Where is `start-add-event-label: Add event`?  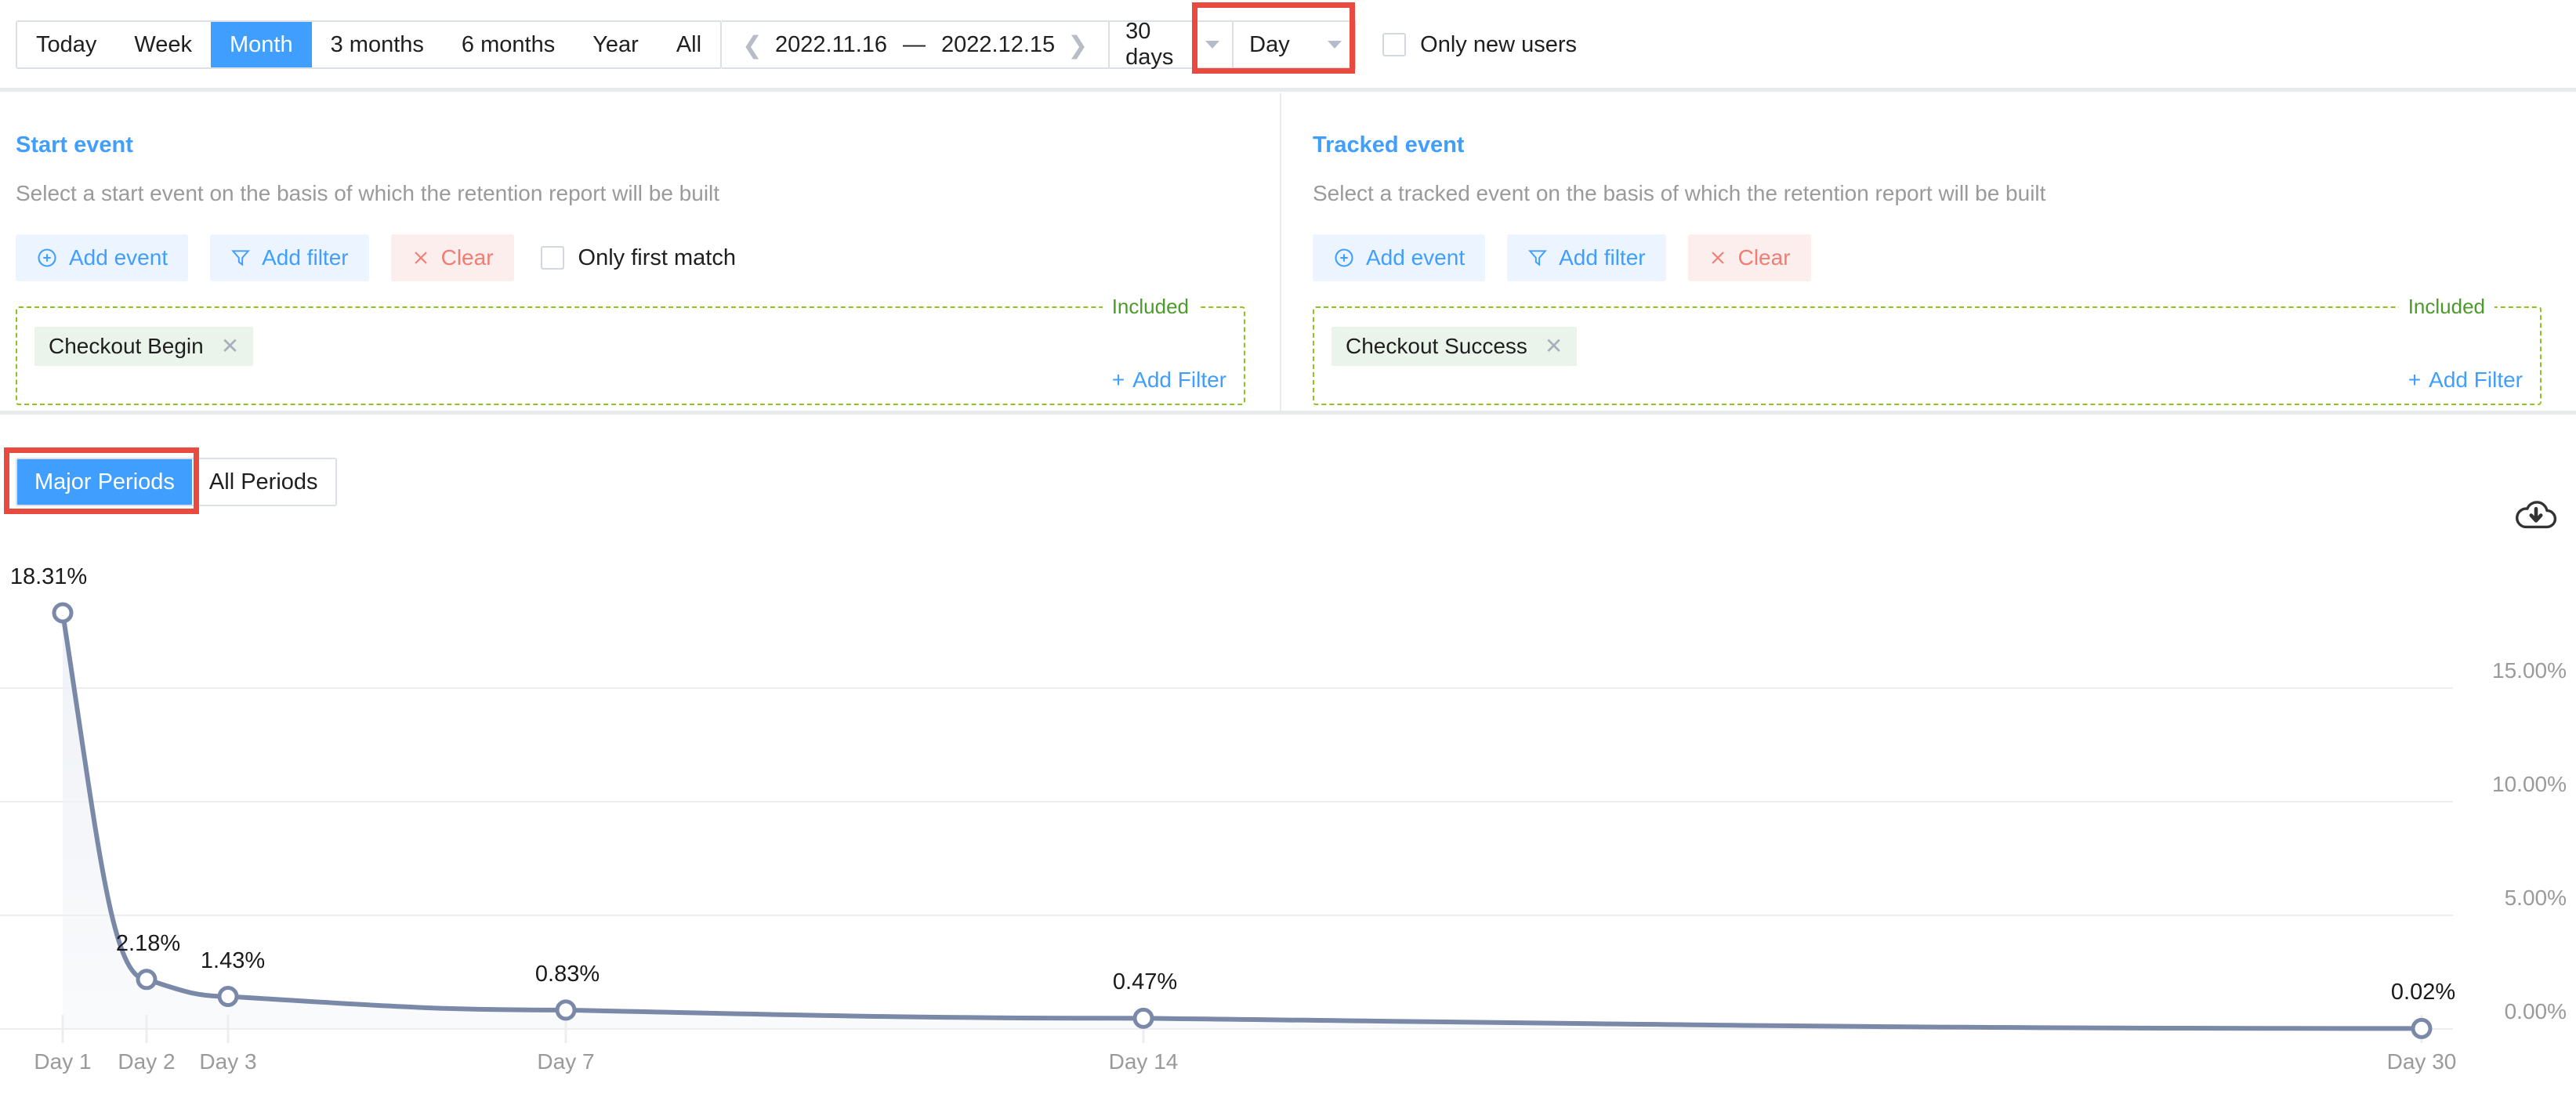
start-add-event-label: Add event is located at coordinates (118, 257).